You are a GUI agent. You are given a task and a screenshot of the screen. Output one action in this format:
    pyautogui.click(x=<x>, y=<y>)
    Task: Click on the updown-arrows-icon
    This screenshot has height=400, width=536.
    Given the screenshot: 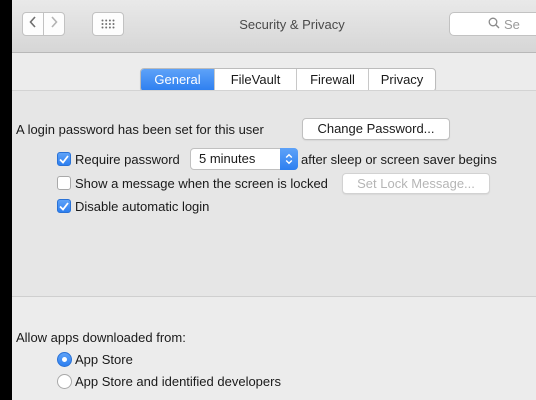 What is the action you would take?
    pyautogui.click(x=289, y=159)
    